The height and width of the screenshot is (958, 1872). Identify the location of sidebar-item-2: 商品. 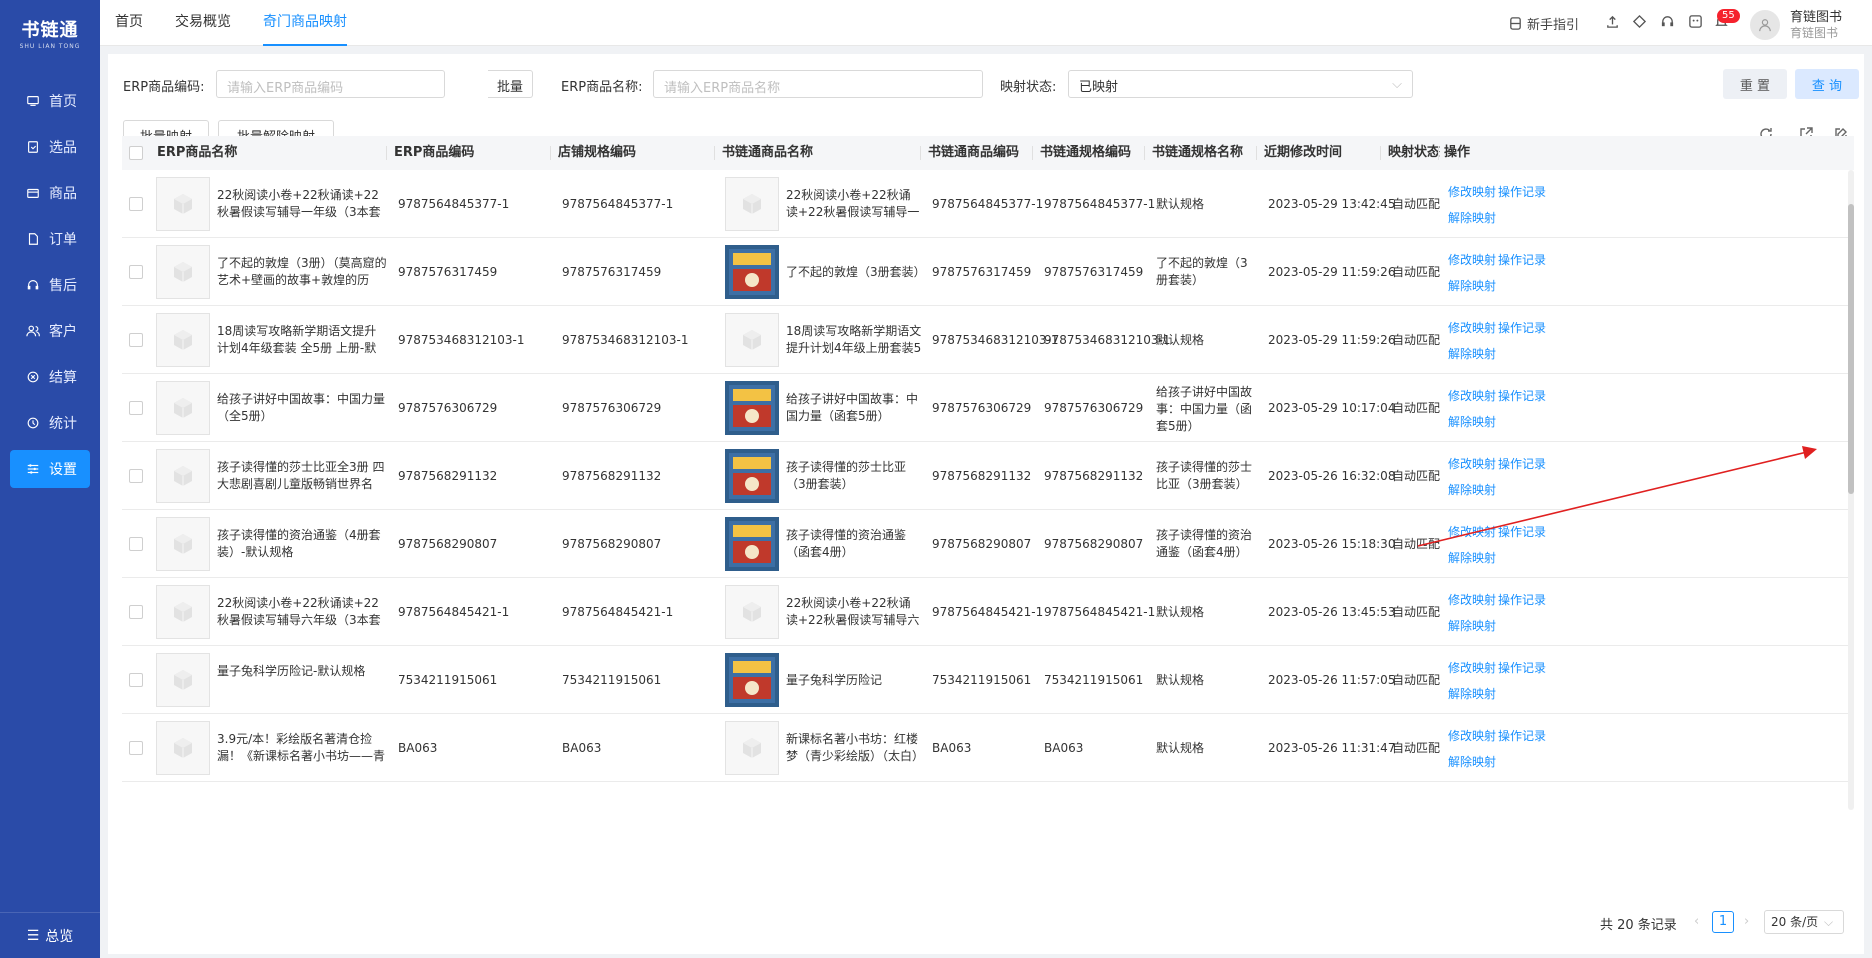
(50, 193).